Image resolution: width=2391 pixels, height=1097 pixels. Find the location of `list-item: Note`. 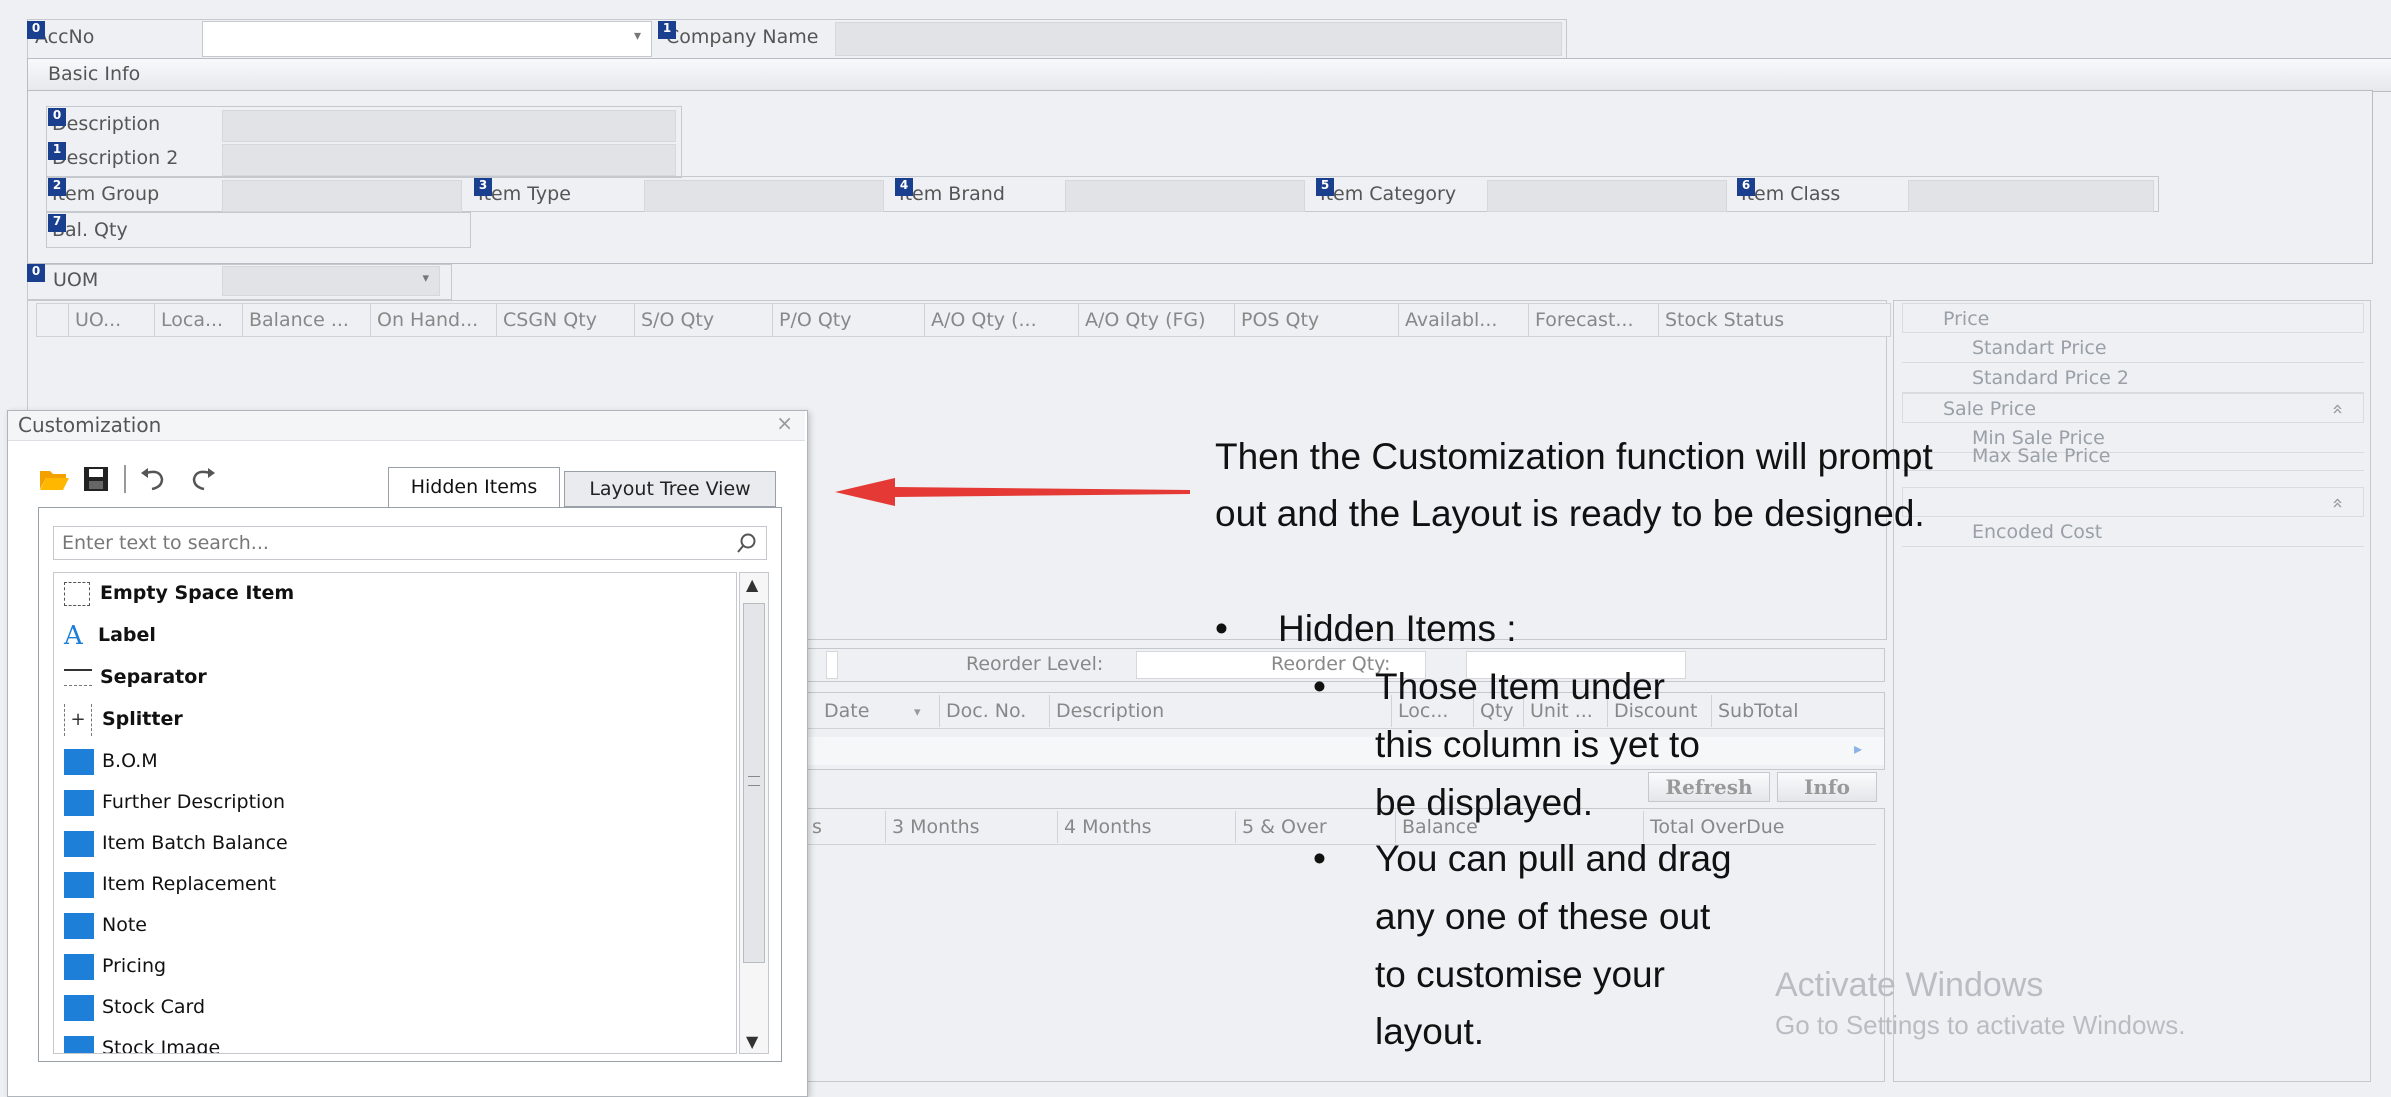

list-item: Note is located at coordinates (105, 925).